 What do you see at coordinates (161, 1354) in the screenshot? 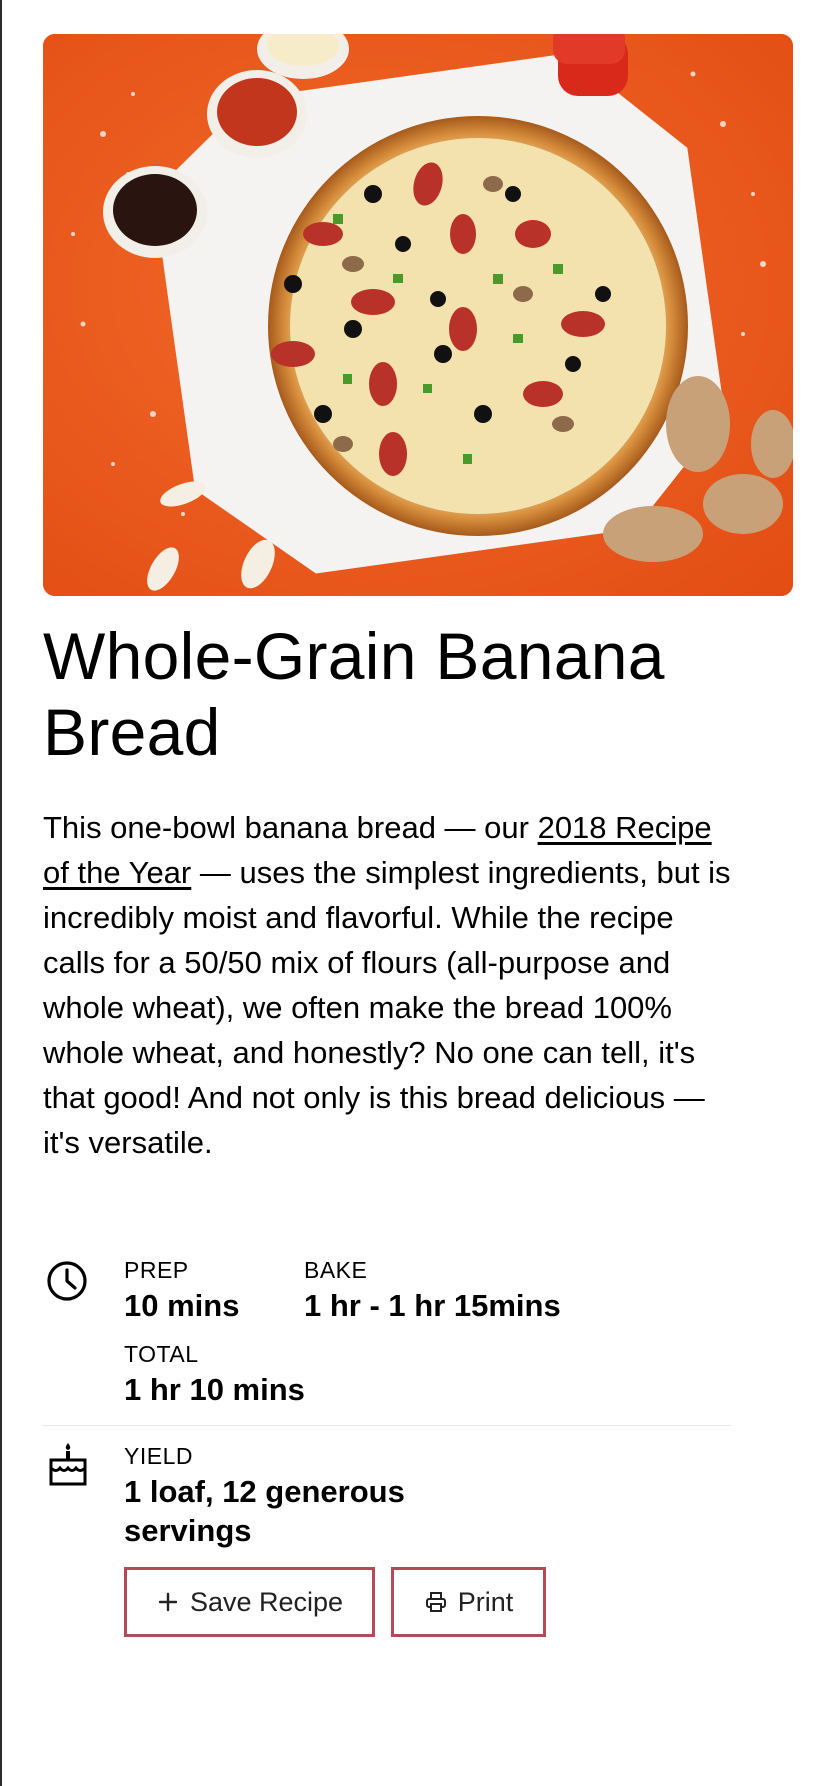
I see `total-label: TOTAL` at bounding box center [161, 1354].